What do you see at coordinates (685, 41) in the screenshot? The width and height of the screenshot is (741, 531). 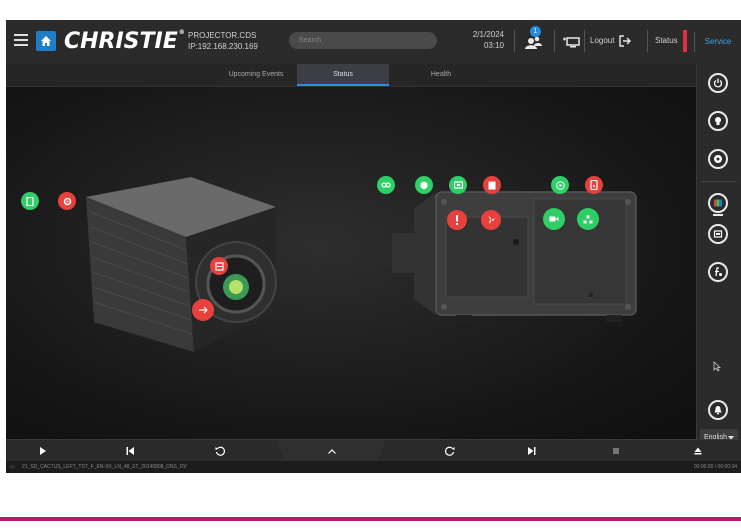 I see `status-indicator` at bounding box center [685, 41].